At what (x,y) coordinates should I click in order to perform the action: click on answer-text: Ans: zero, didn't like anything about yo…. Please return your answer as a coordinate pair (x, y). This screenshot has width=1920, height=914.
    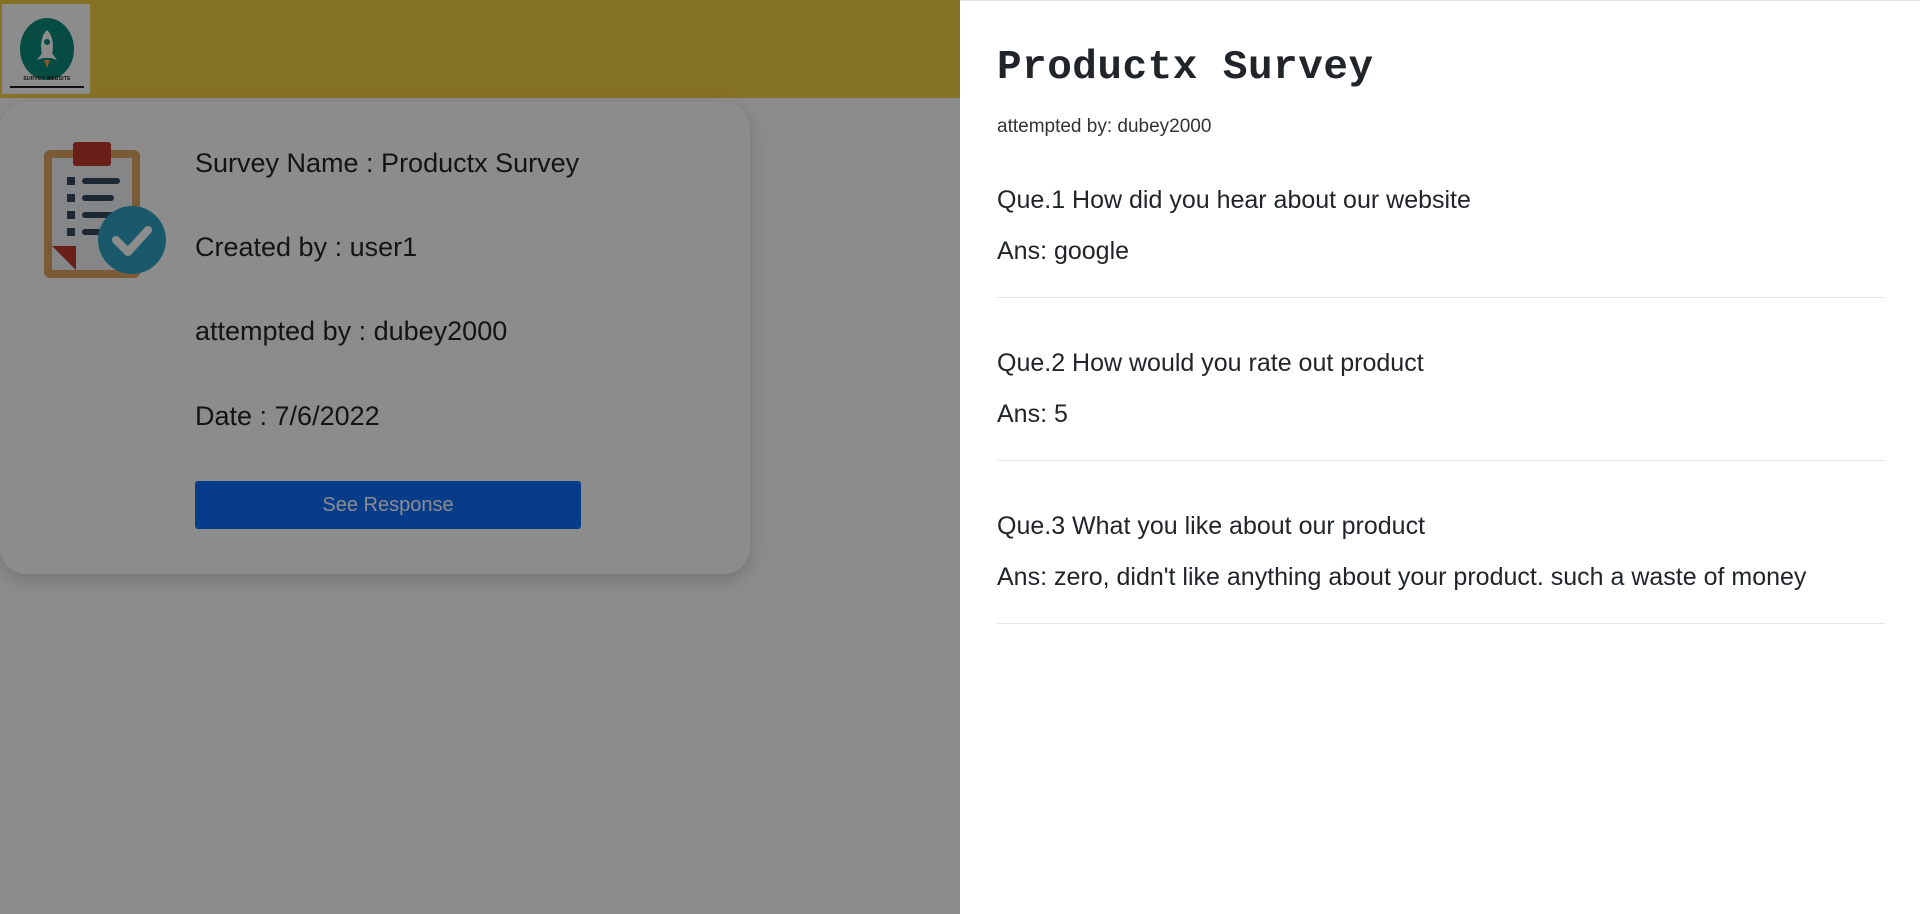
    Looking at the image, I should click on (1402, 577).